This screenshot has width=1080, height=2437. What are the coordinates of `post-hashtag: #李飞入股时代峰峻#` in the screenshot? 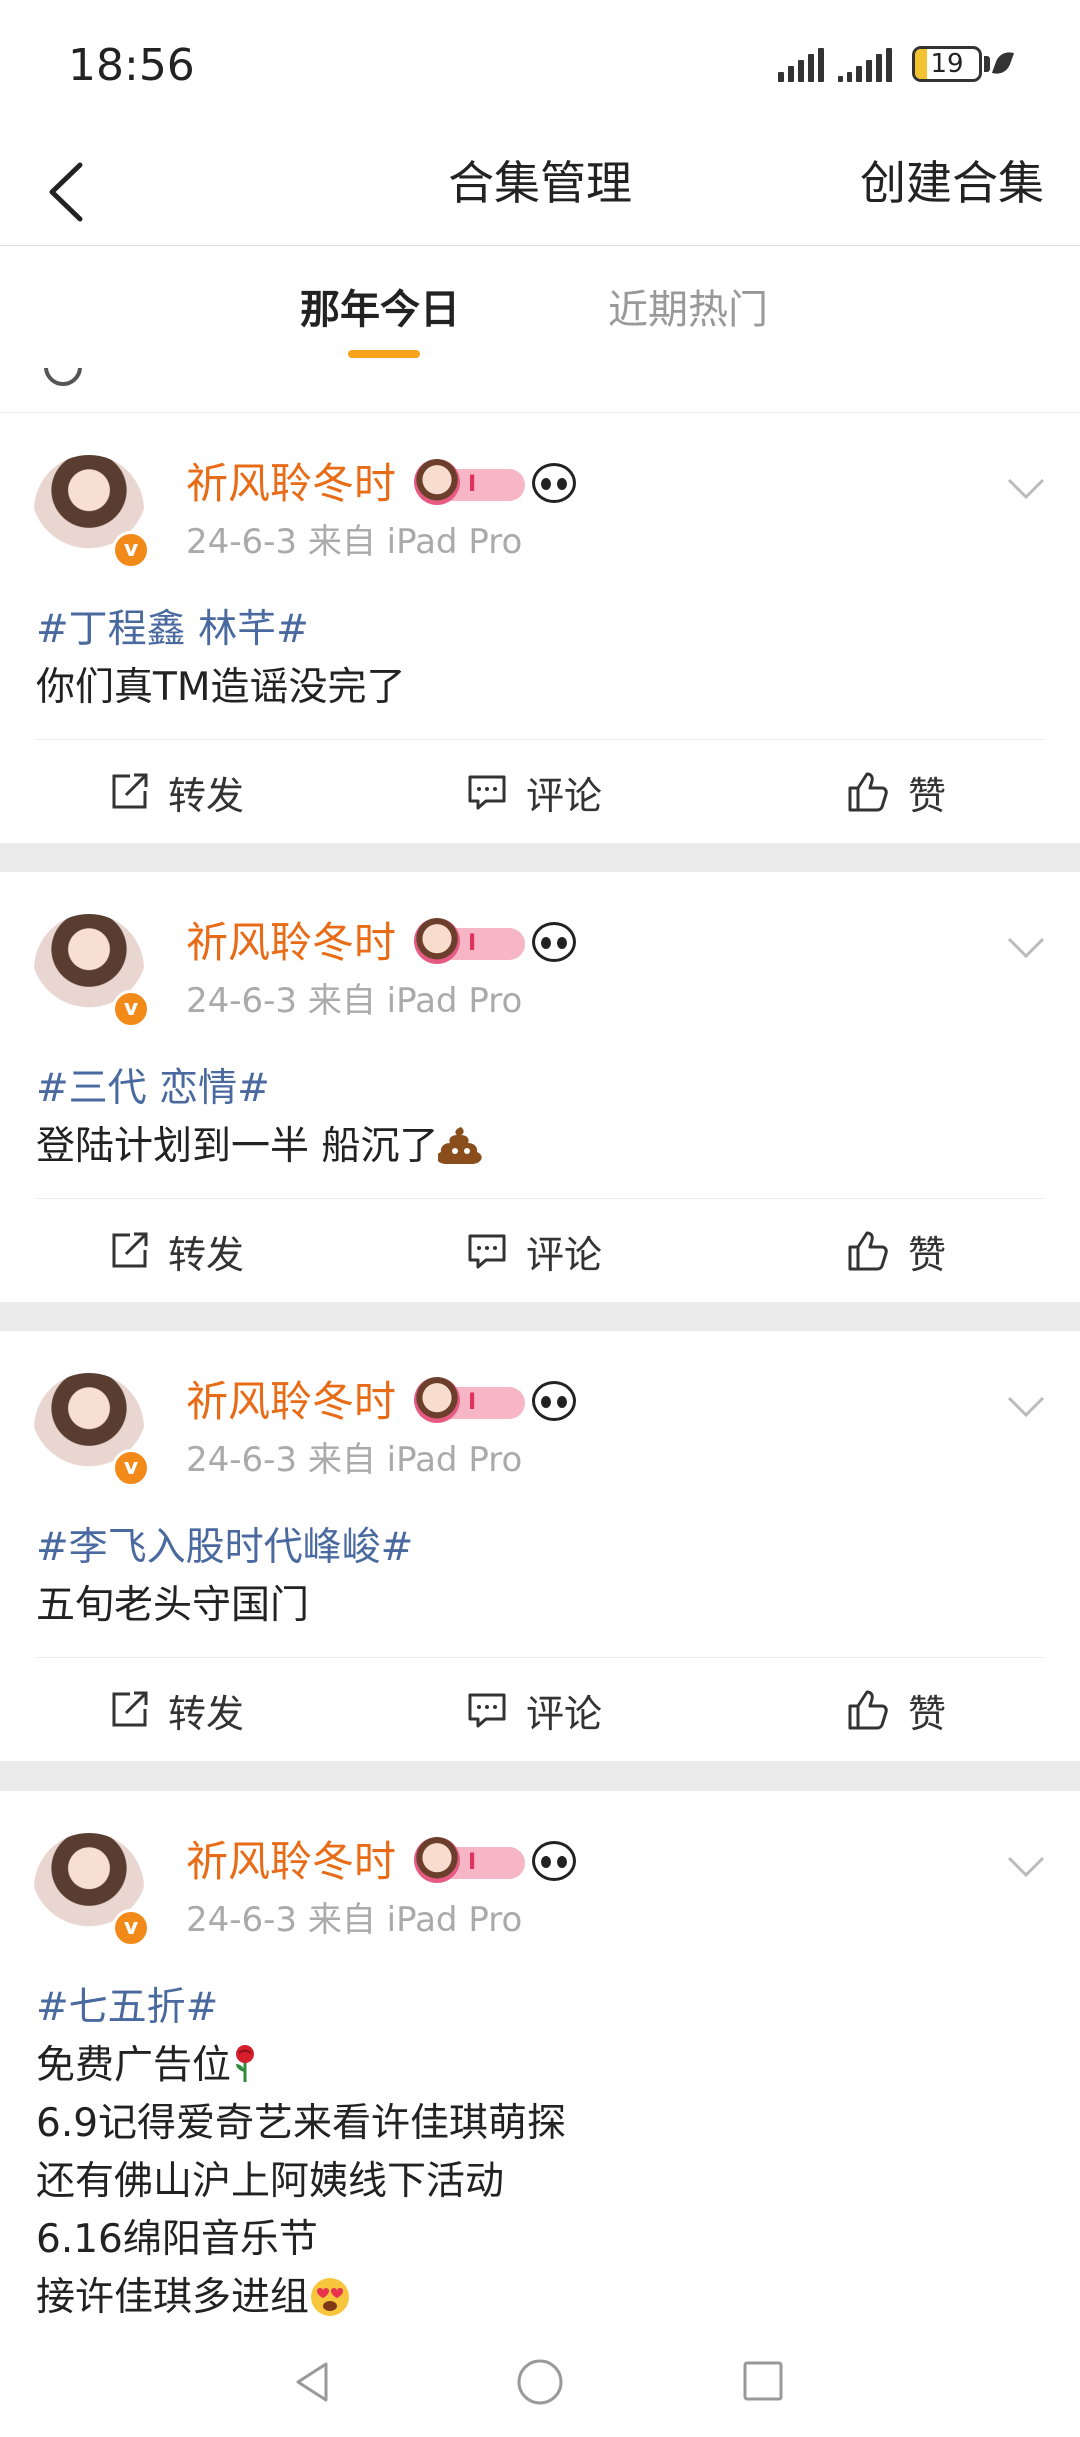 It's located at (541, 1548).